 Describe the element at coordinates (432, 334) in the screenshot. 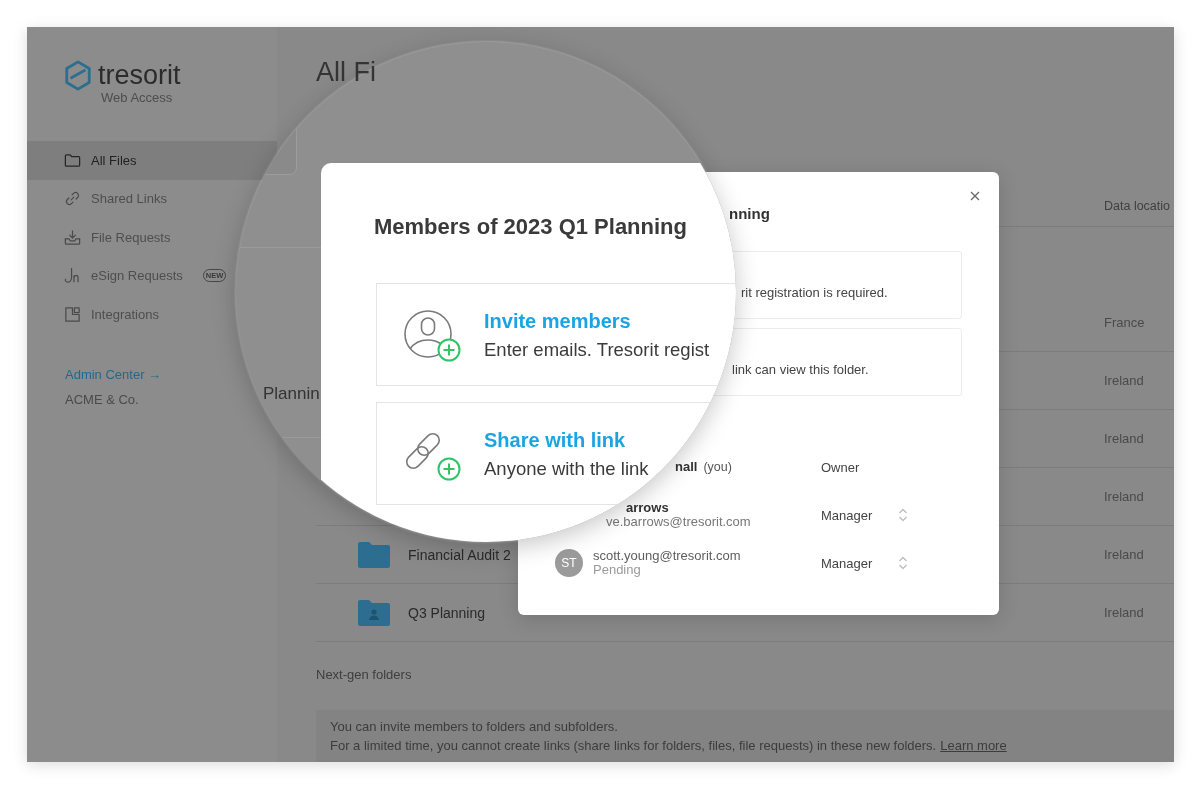

I see `add-person-icon` at that location.